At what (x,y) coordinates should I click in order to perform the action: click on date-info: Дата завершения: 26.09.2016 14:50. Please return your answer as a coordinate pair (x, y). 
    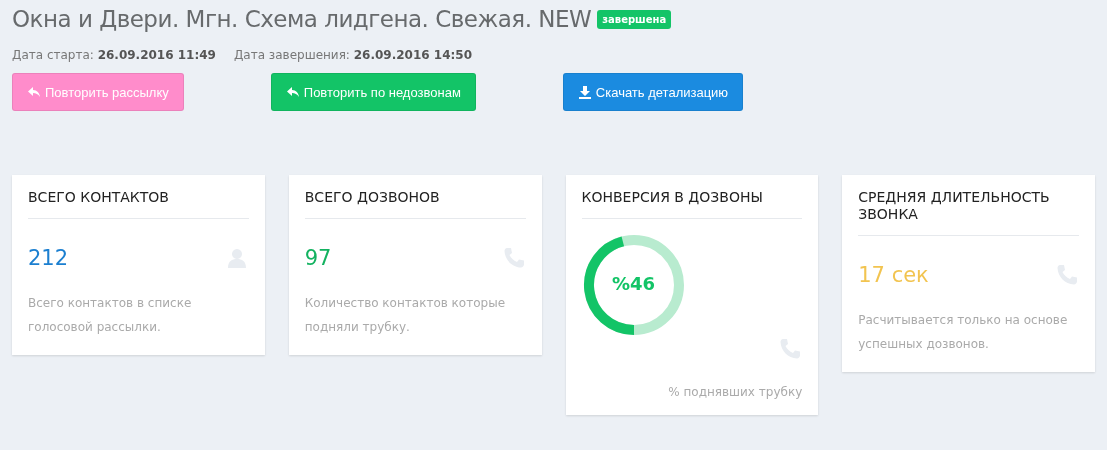
    Looking at the image, I should click on (353, 55).